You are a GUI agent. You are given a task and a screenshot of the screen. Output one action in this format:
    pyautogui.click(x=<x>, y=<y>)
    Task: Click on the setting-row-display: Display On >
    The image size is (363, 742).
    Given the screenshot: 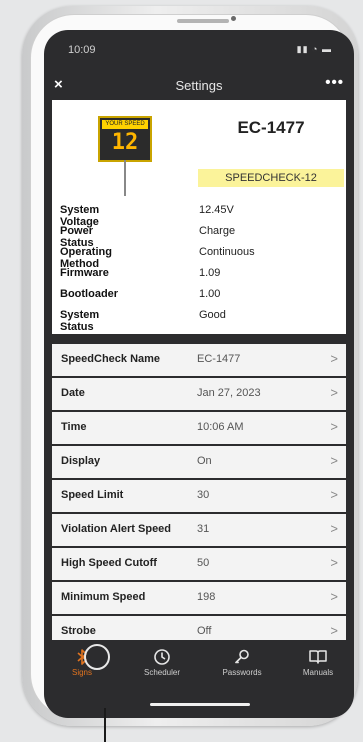 What is the action you would take?
    pyautogui.click(x=199, y=462)
    